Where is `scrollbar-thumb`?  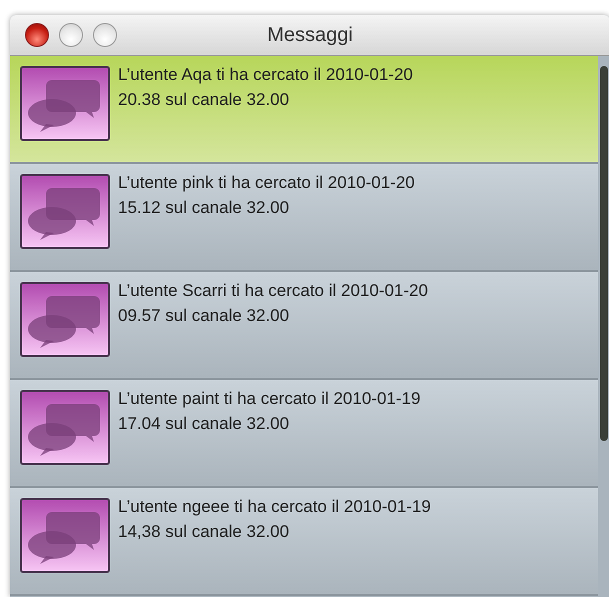 scrollbar-thumb is located at coordinates (604, 253).